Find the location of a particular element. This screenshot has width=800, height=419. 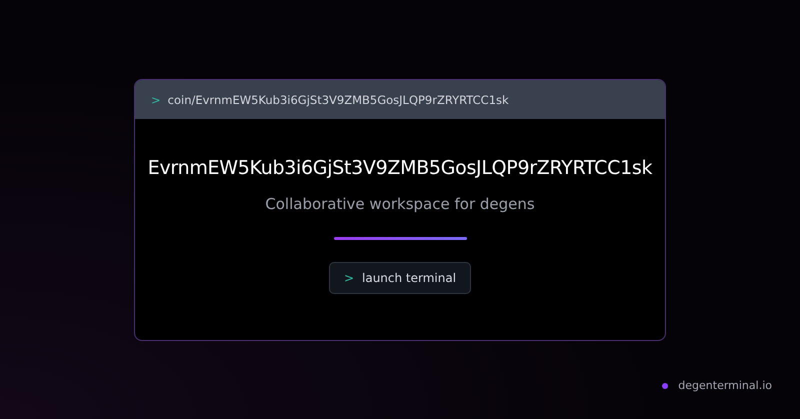

dot-icon is located at coordinates (665, 385).